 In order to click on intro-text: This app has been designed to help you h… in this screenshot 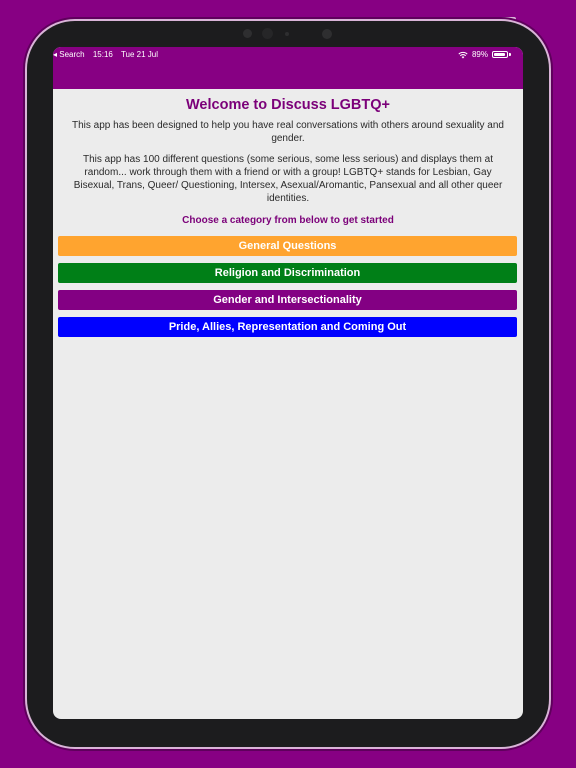, I will do `click(288, 132)`.